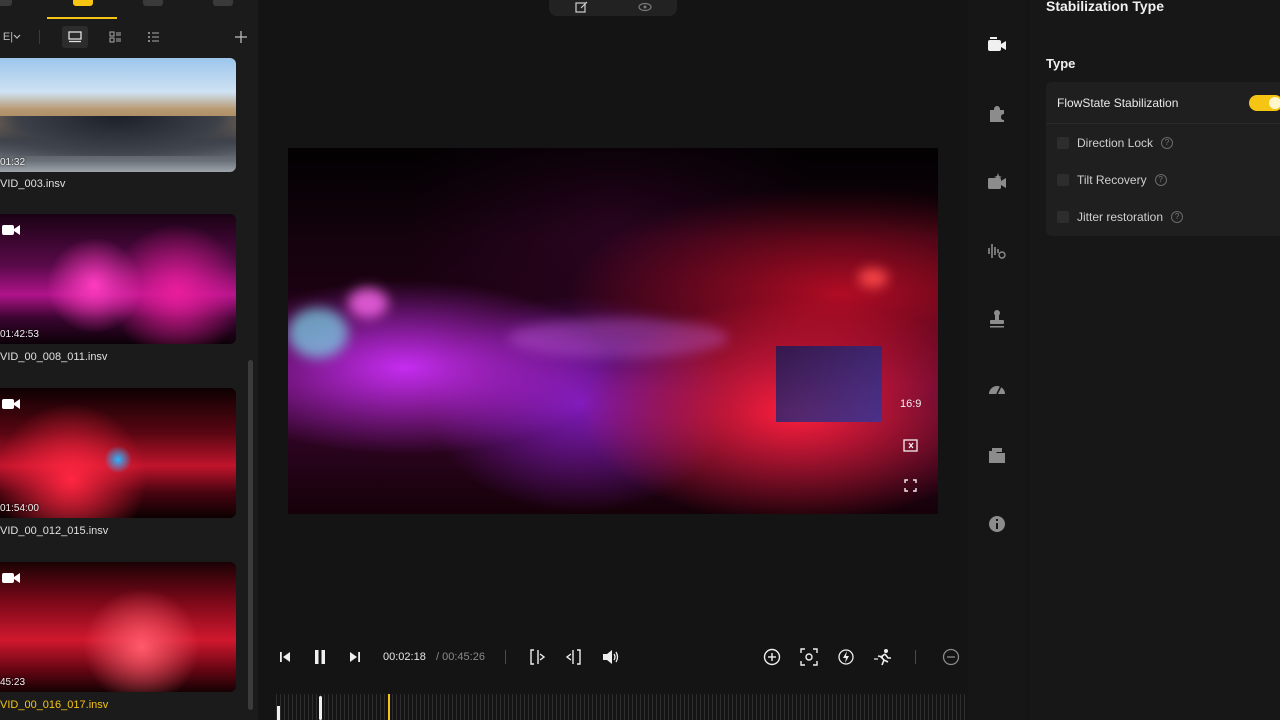 The height and width of the screenshot is (720, 1280). Describe the element at coordinates (1063, 180) in the screenshot. I see `tilt-recovery-checkbox` at that location.